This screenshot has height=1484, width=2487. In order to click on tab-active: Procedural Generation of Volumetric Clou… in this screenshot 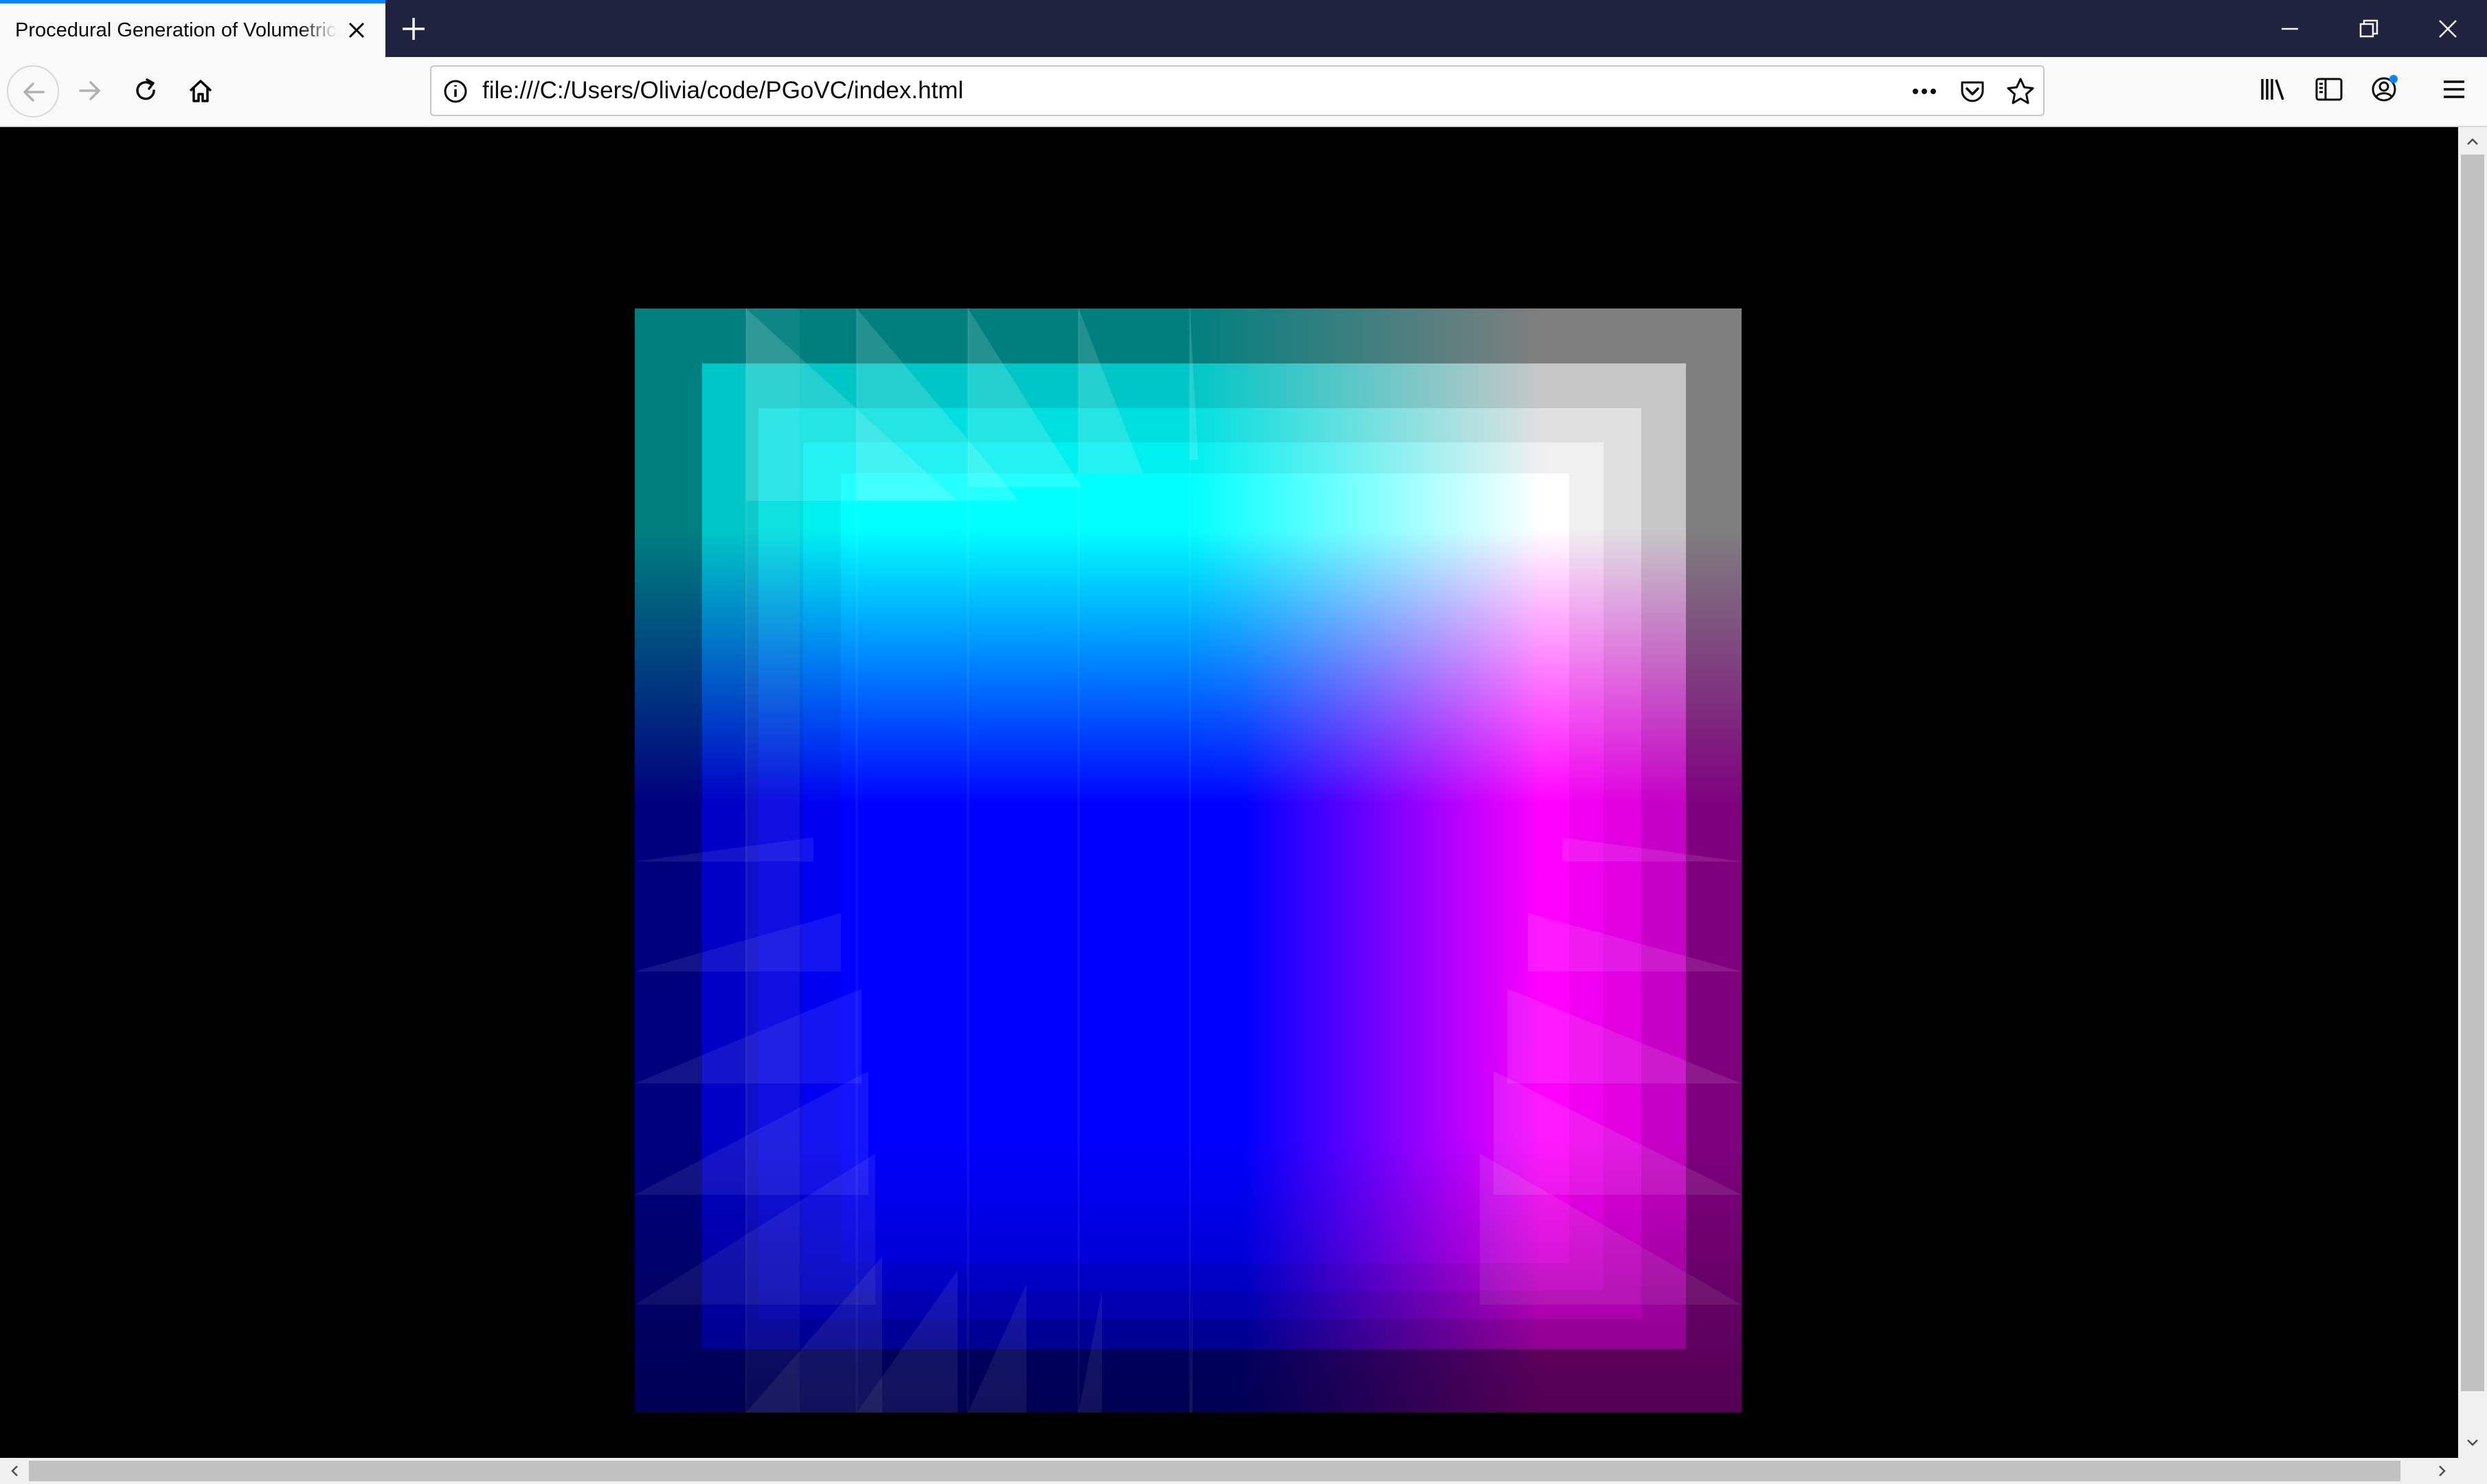, I will do `click(192, 28)`.